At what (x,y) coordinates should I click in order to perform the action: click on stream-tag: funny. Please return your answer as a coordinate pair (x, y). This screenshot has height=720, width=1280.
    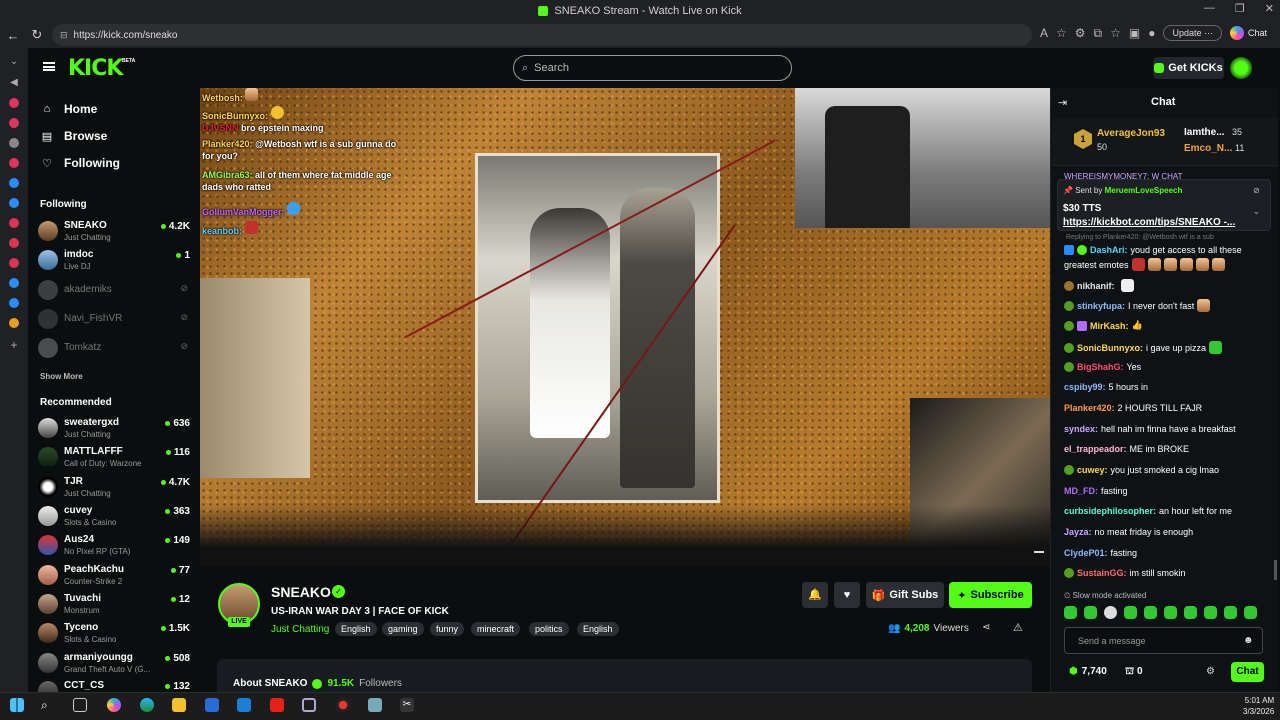
    Looking at the image, I should click on (447, 629).